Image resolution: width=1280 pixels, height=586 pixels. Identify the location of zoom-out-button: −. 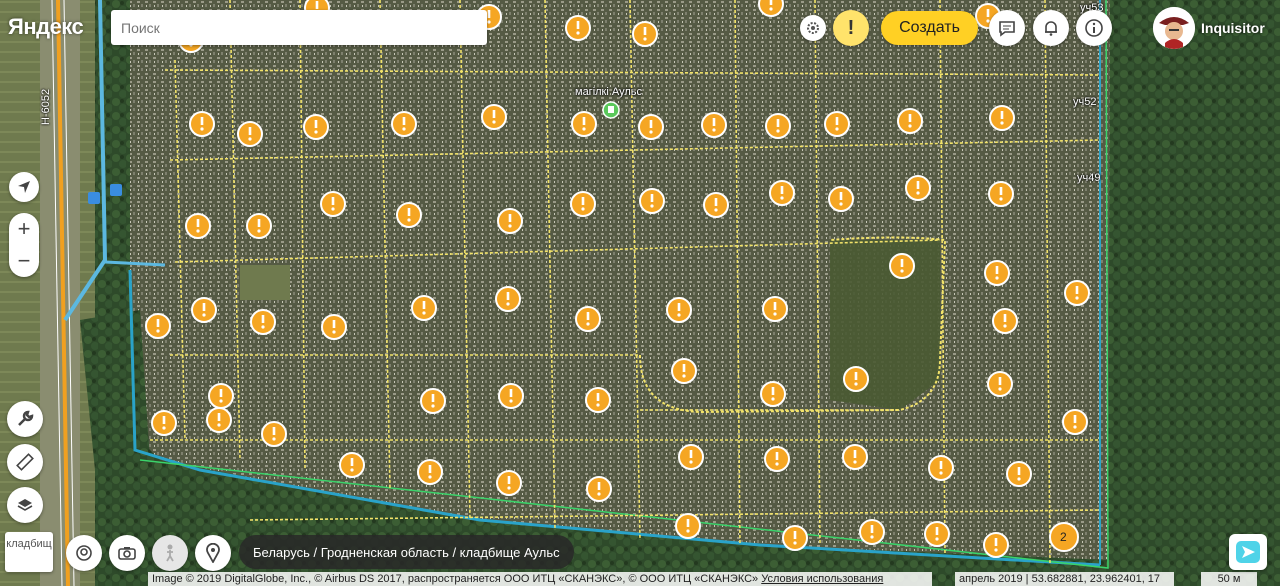
(24, 261).